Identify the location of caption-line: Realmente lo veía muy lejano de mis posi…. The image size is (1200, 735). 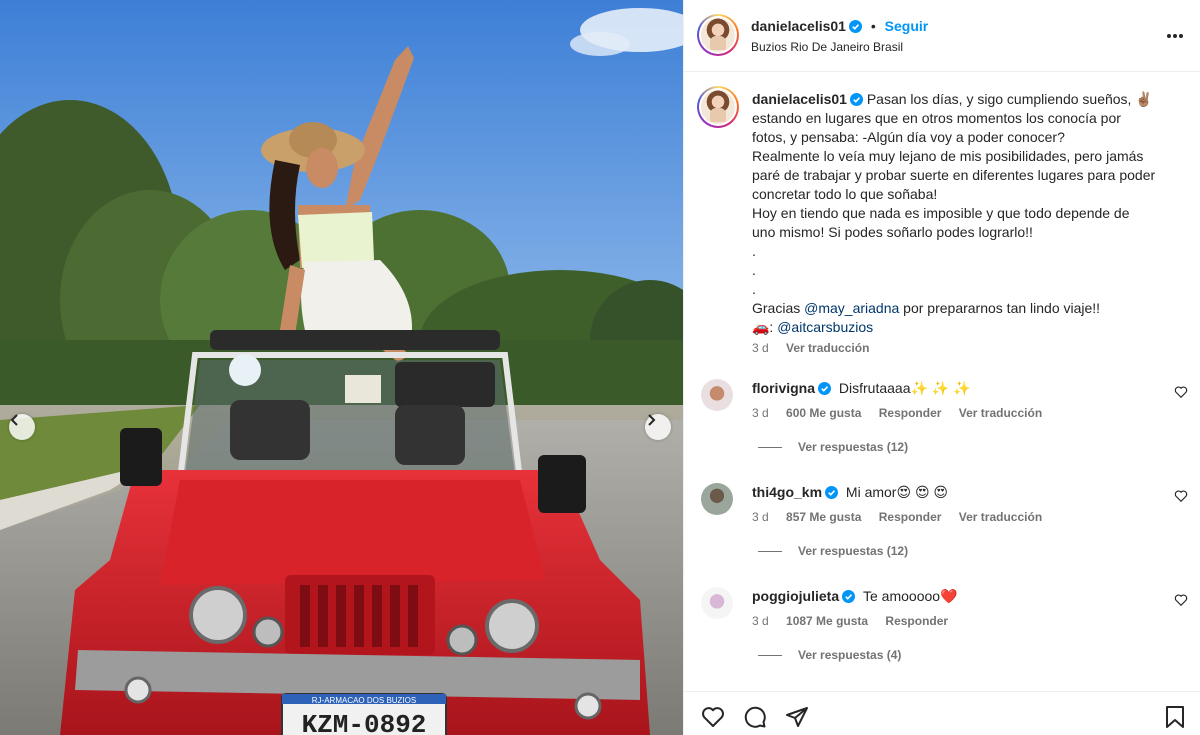
(948, 156).